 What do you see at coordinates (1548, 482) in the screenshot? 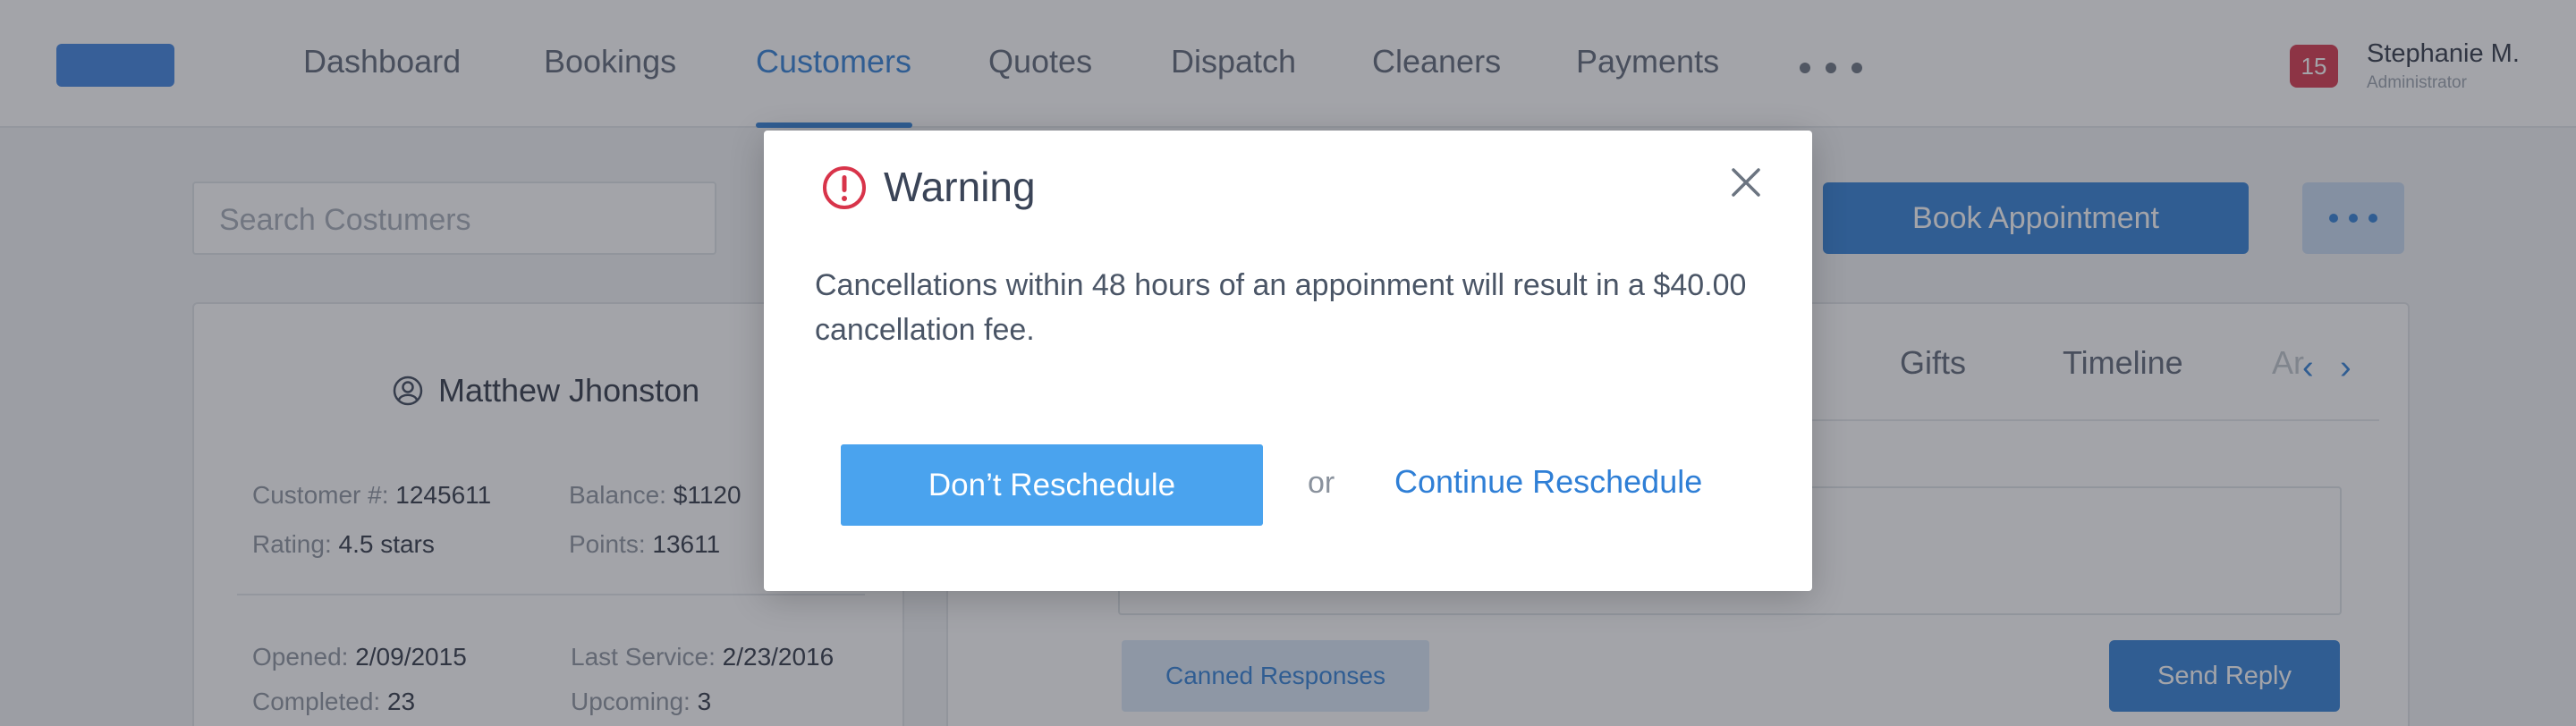
I see `continue-reschedule-link: Continue Reschedule` at bounding box center [1548, 482].